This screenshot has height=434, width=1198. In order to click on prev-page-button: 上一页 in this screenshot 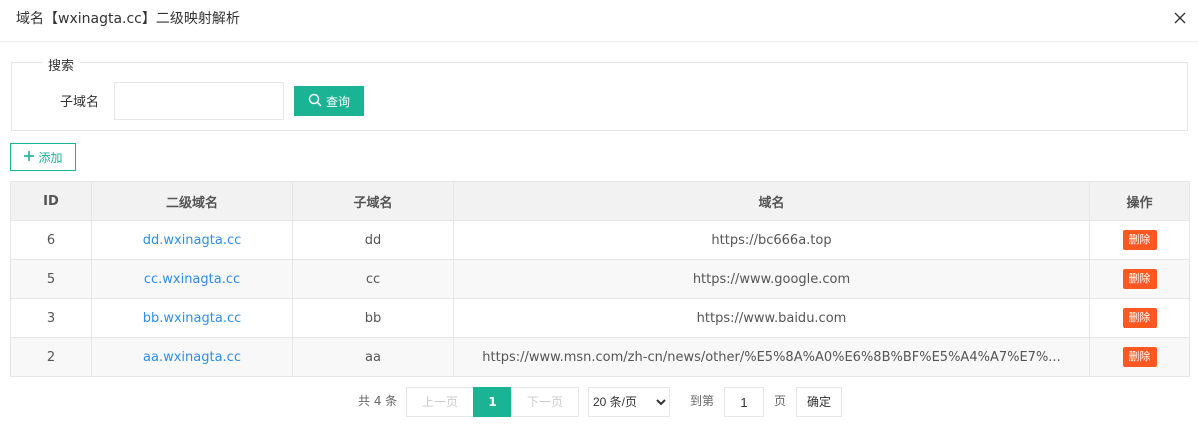, I will do `click(440, 402)`.